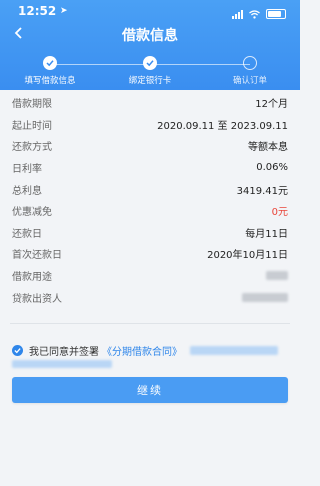 This screenshot has width=320, height=486. I want to click on detail-row-purpose: 借款用途, so click(150, 276).